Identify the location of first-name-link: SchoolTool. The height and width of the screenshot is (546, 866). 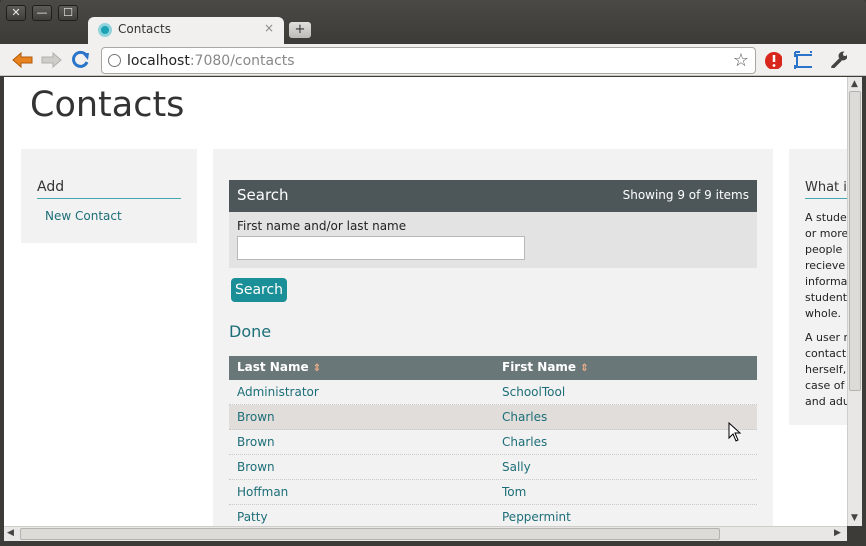
(533, 392).